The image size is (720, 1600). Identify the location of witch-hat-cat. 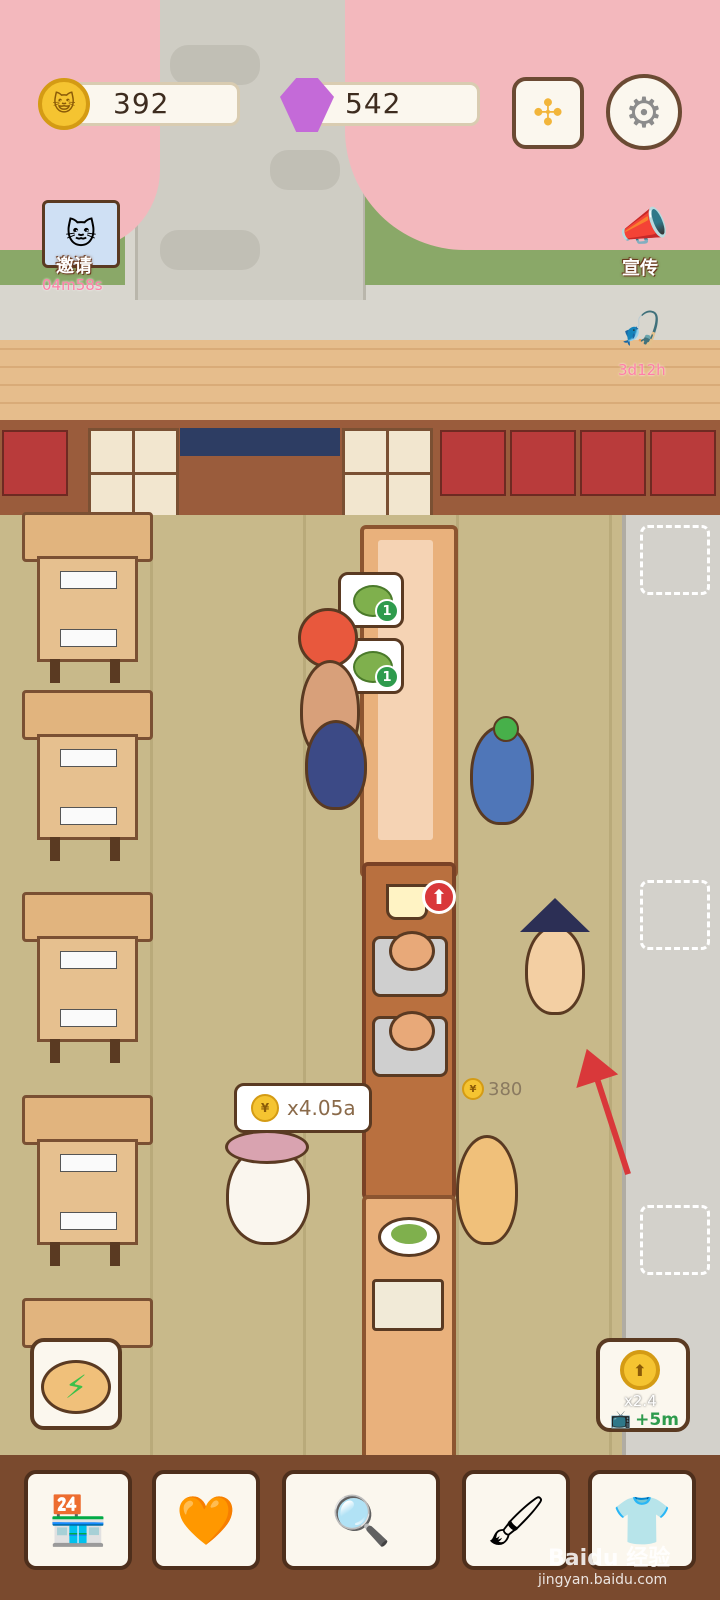
(555, 956).